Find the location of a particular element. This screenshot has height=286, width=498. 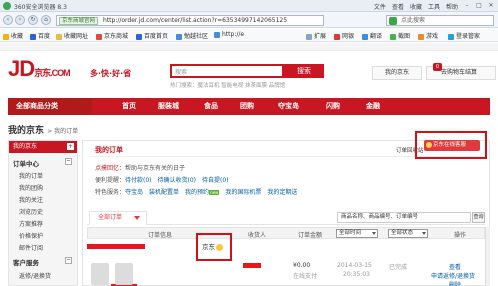

order-search-input: 商品名称、商品编号、订单编号 is located at coordinates (404, 217).